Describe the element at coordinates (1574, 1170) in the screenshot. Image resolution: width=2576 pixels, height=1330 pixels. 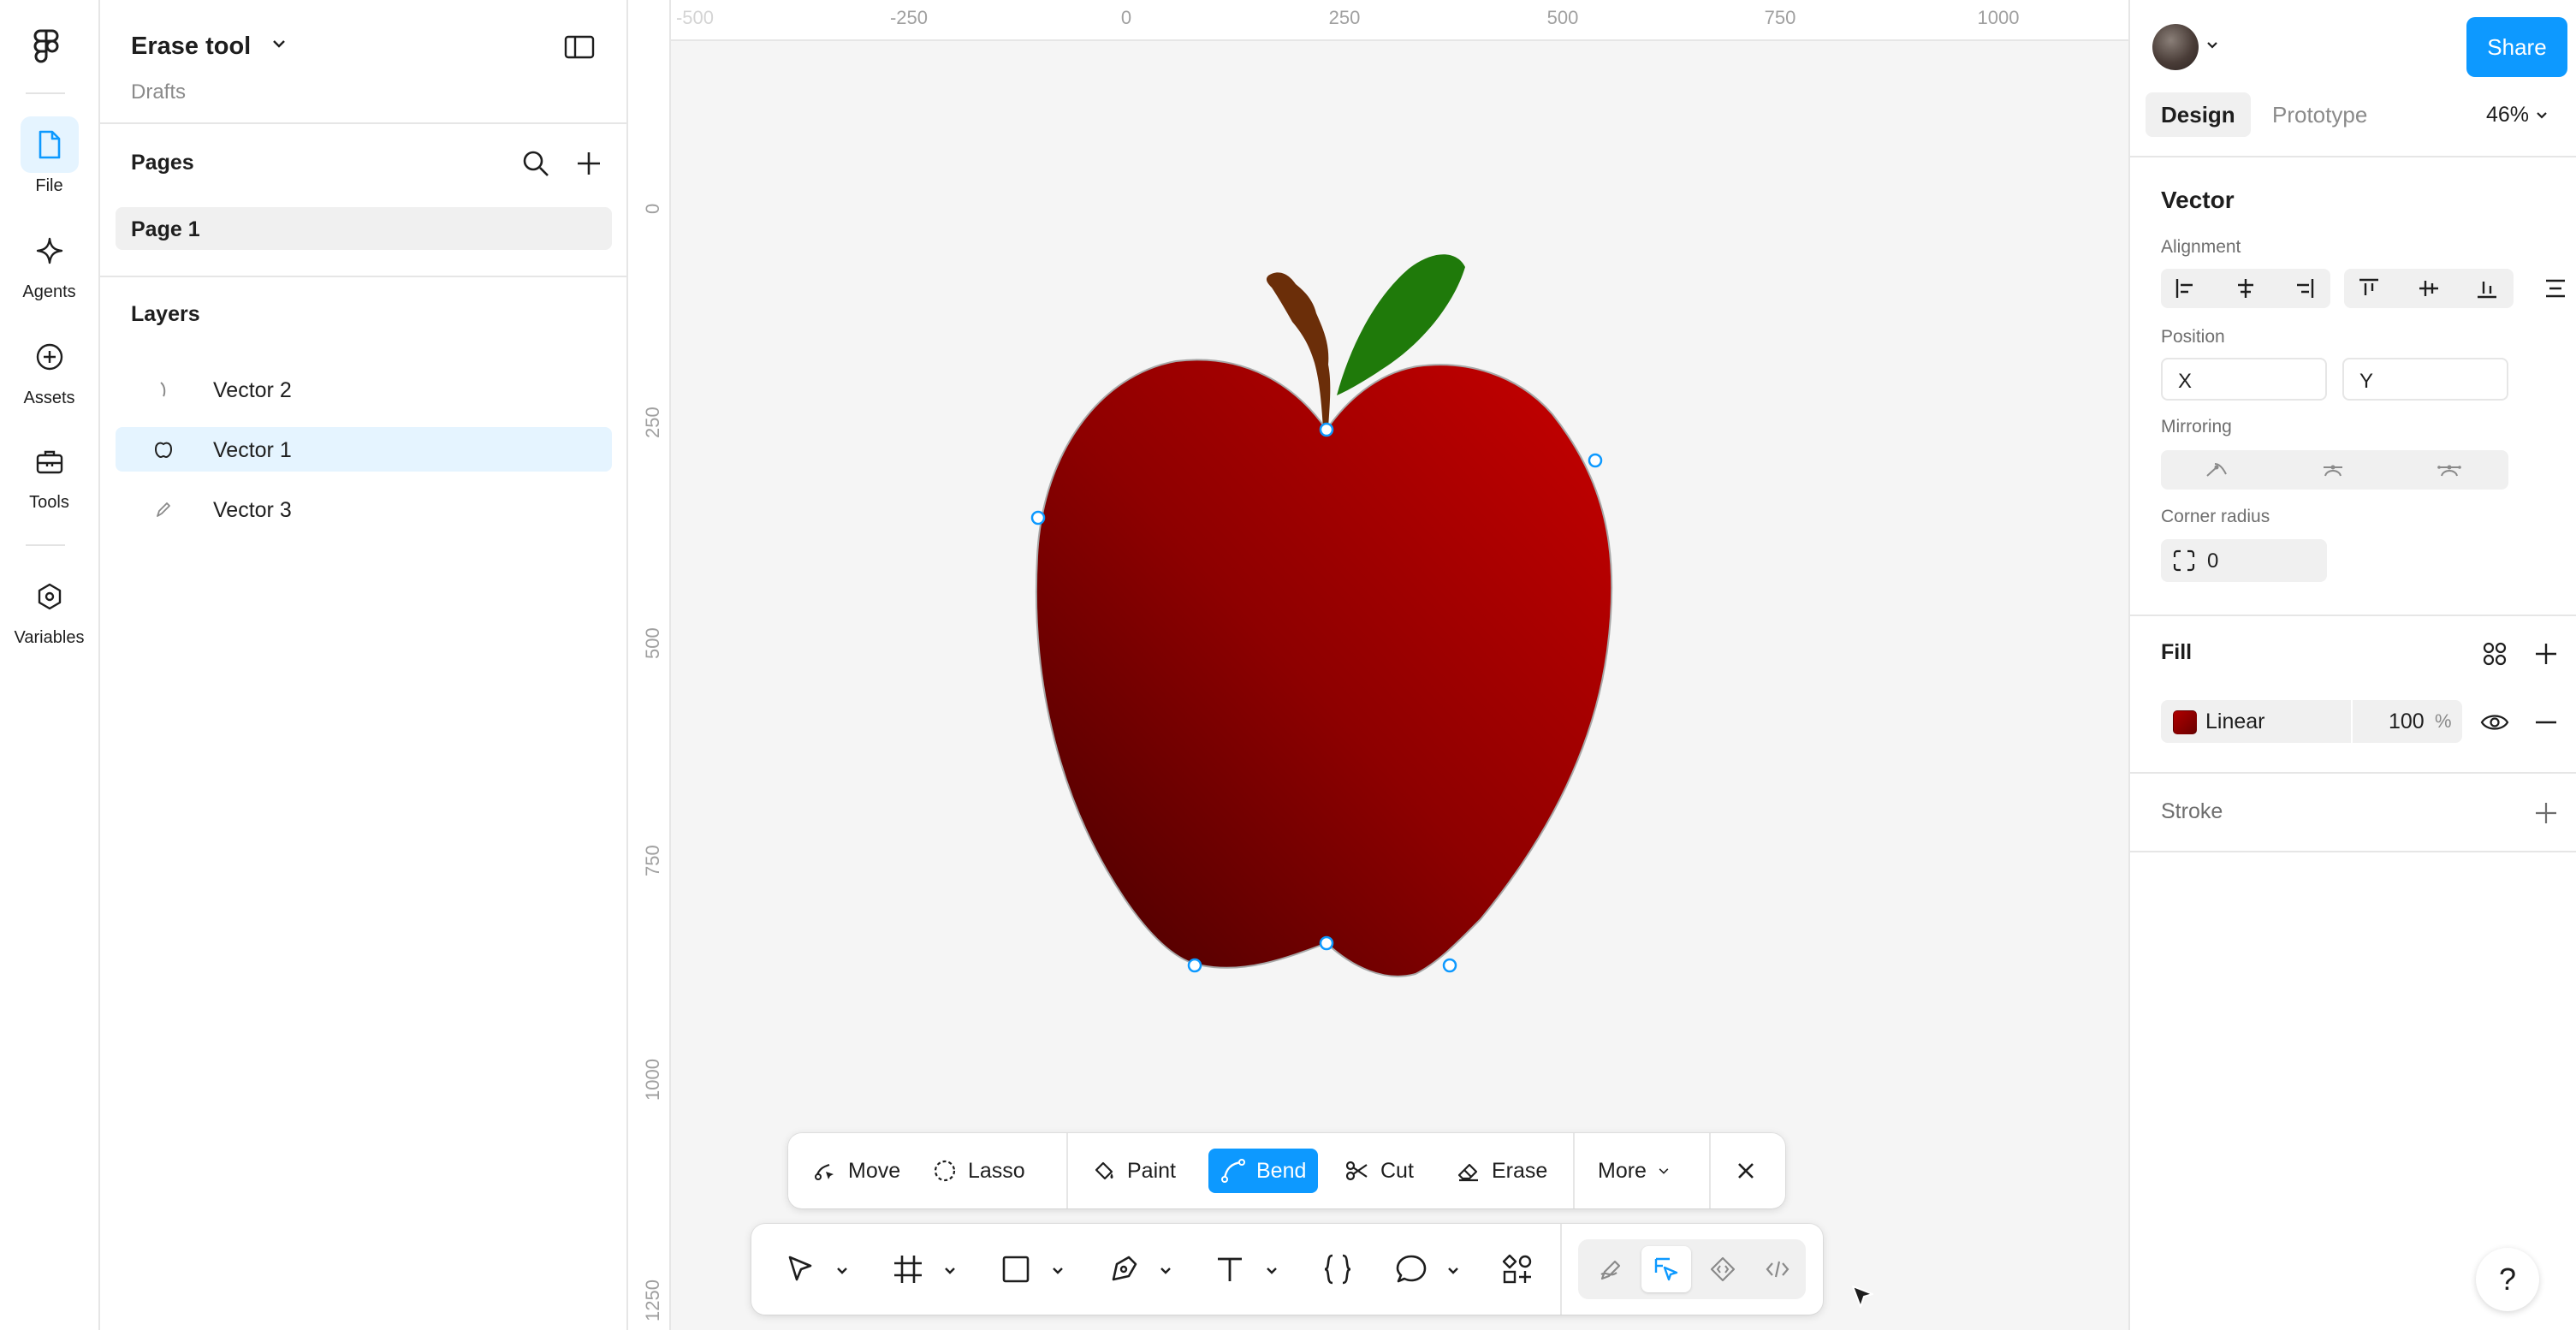
I see `toolbar-divider` at that location.